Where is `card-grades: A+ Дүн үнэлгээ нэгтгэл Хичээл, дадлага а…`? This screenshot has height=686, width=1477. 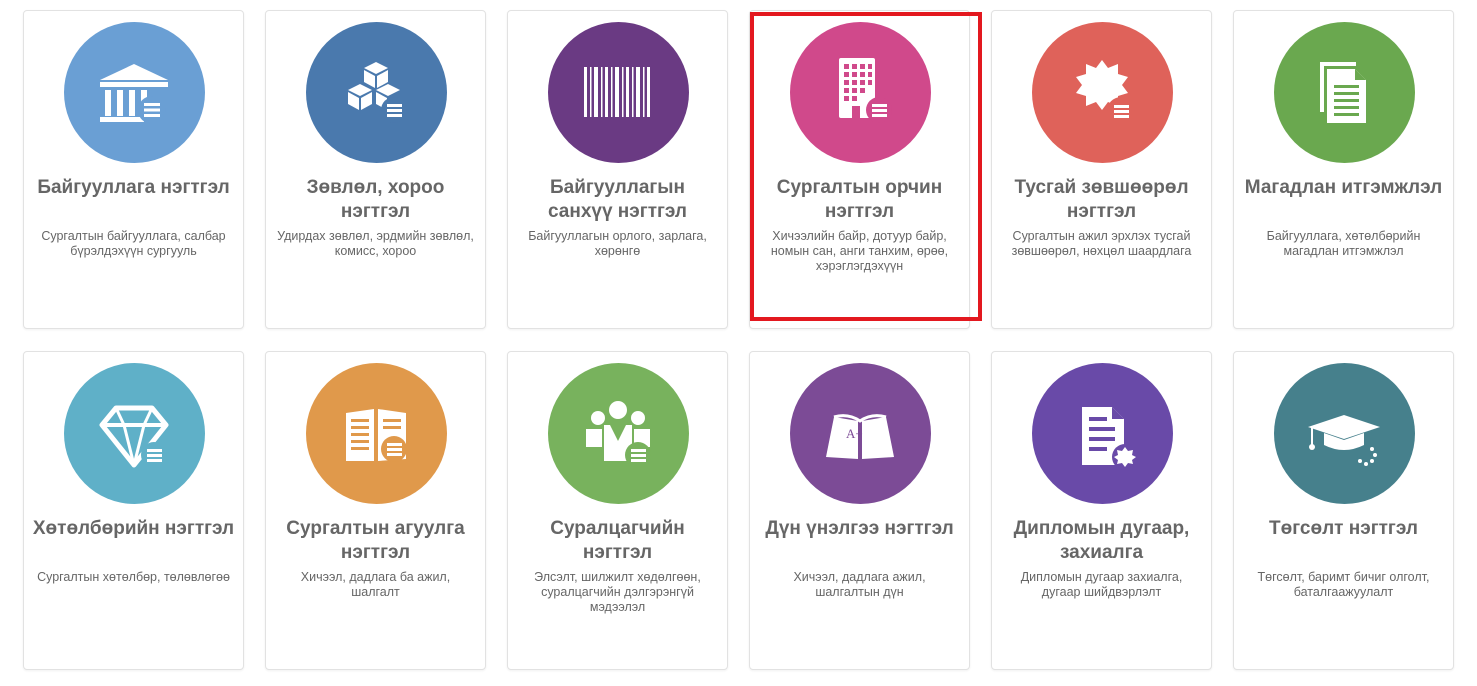
card-grades: A+ Дүн үнэлгээ нэгтгэл Хичээл, дадлага а… is located at coordinates (859, 510).